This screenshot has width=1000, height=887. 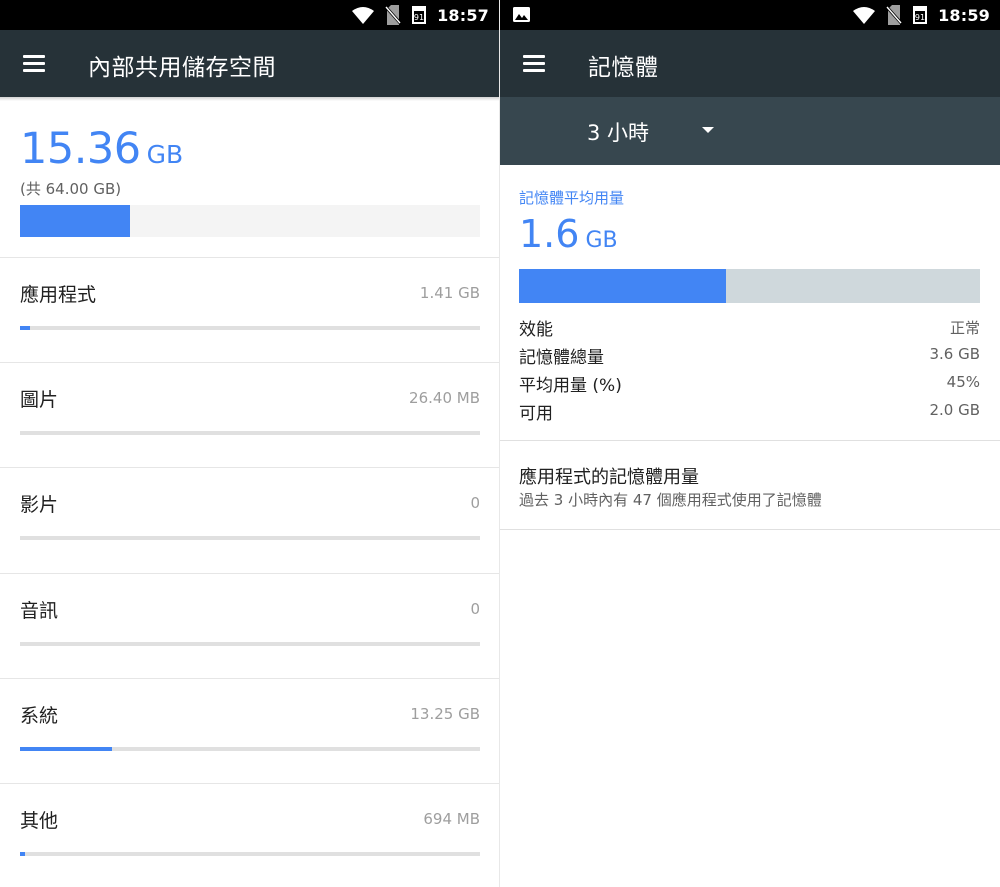 What do you see at coordinates (75, 221) in the screenshot?
I see `storage-usage-fill` at bounding box center [75, 221].